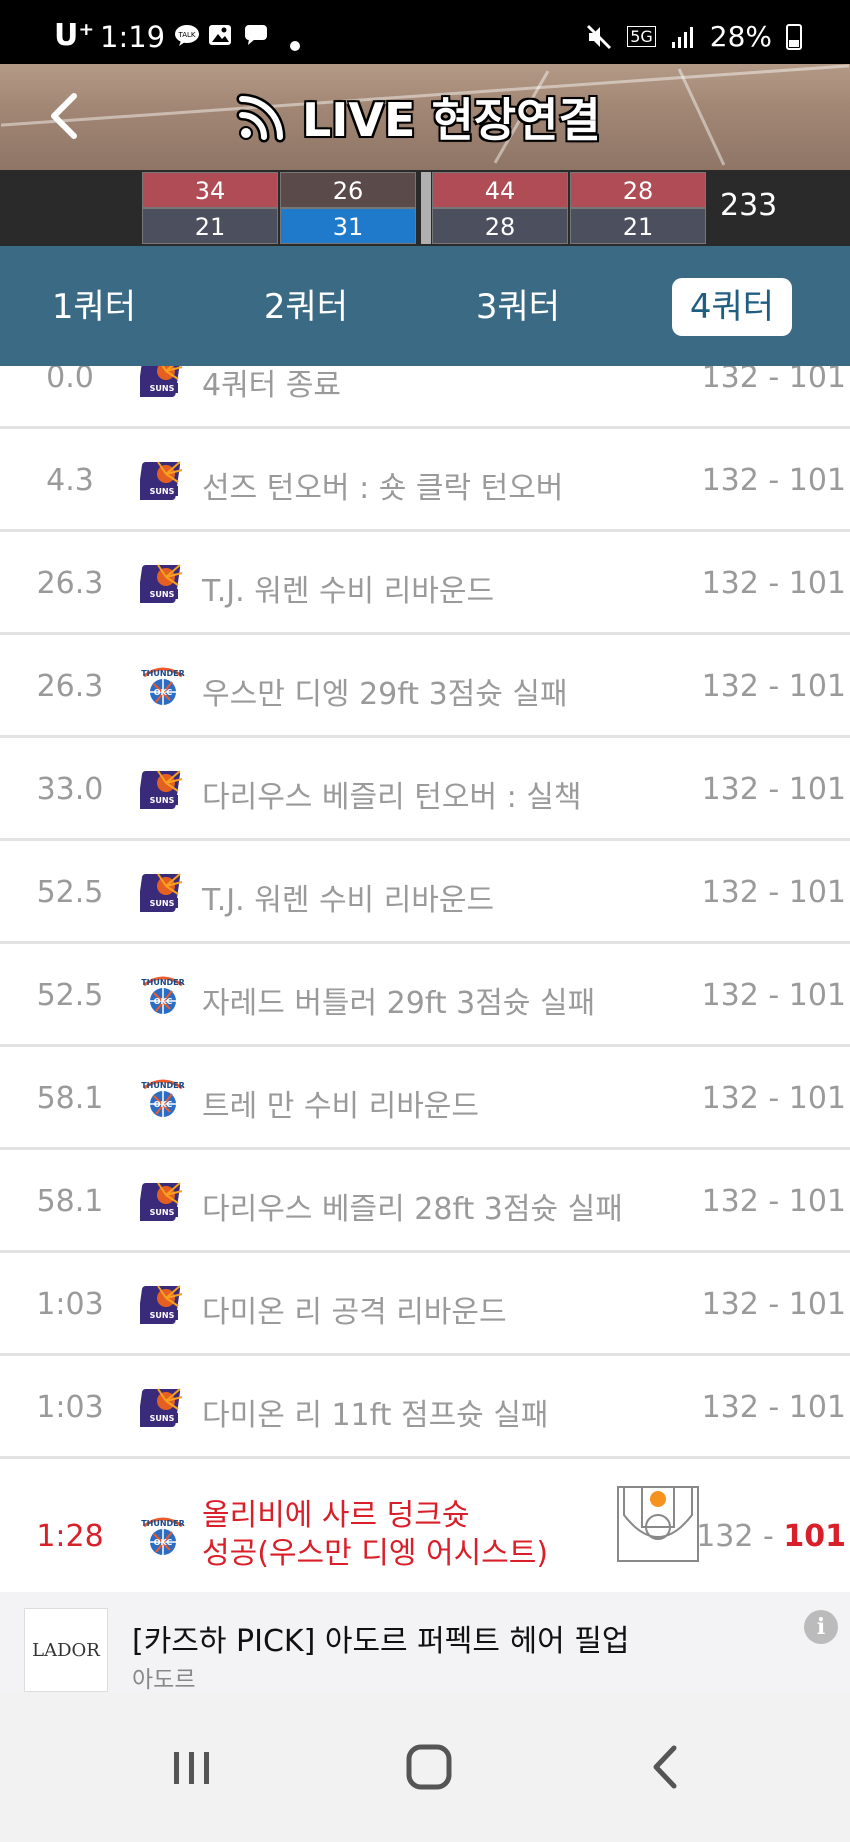 Image resolution: width=850 pixels, height=1842 pixels. What do you see at coordinates (638, 190) in the screenshot?
I see `home-quarter-score: 28` at bounding box center [638, 190].